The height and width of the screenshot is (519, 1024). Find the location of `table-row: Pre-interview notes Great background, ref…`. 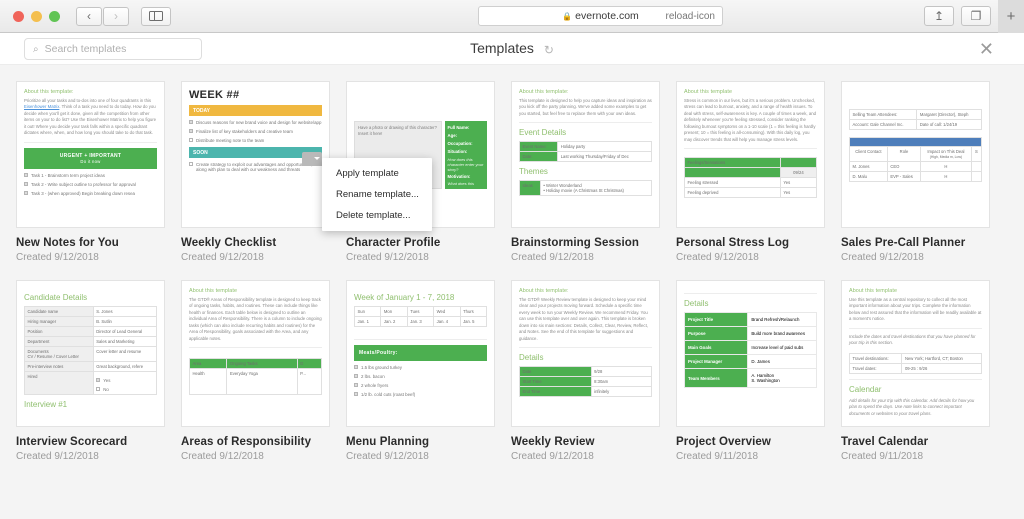

table-row: Pre-interview notes Great background, ref… is located at coordinates (91, 366).